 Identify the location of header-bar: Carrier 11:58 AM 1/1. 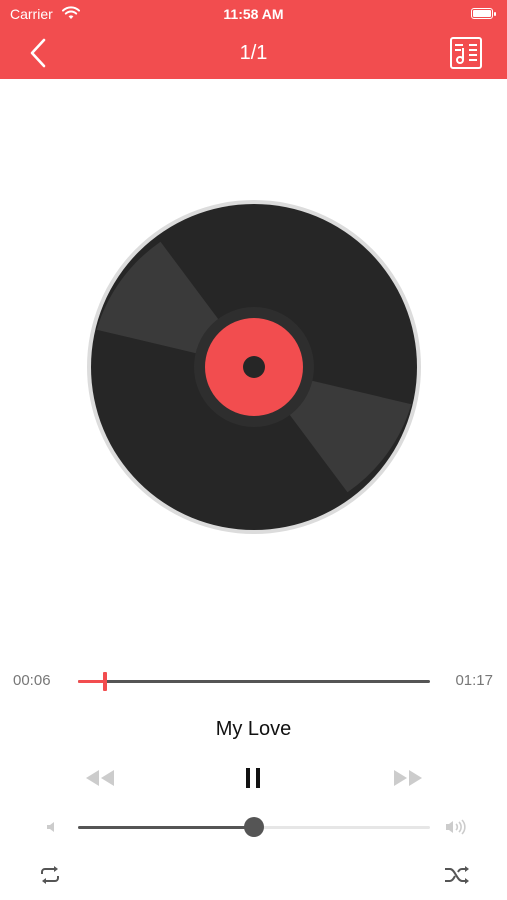
(253, 39).